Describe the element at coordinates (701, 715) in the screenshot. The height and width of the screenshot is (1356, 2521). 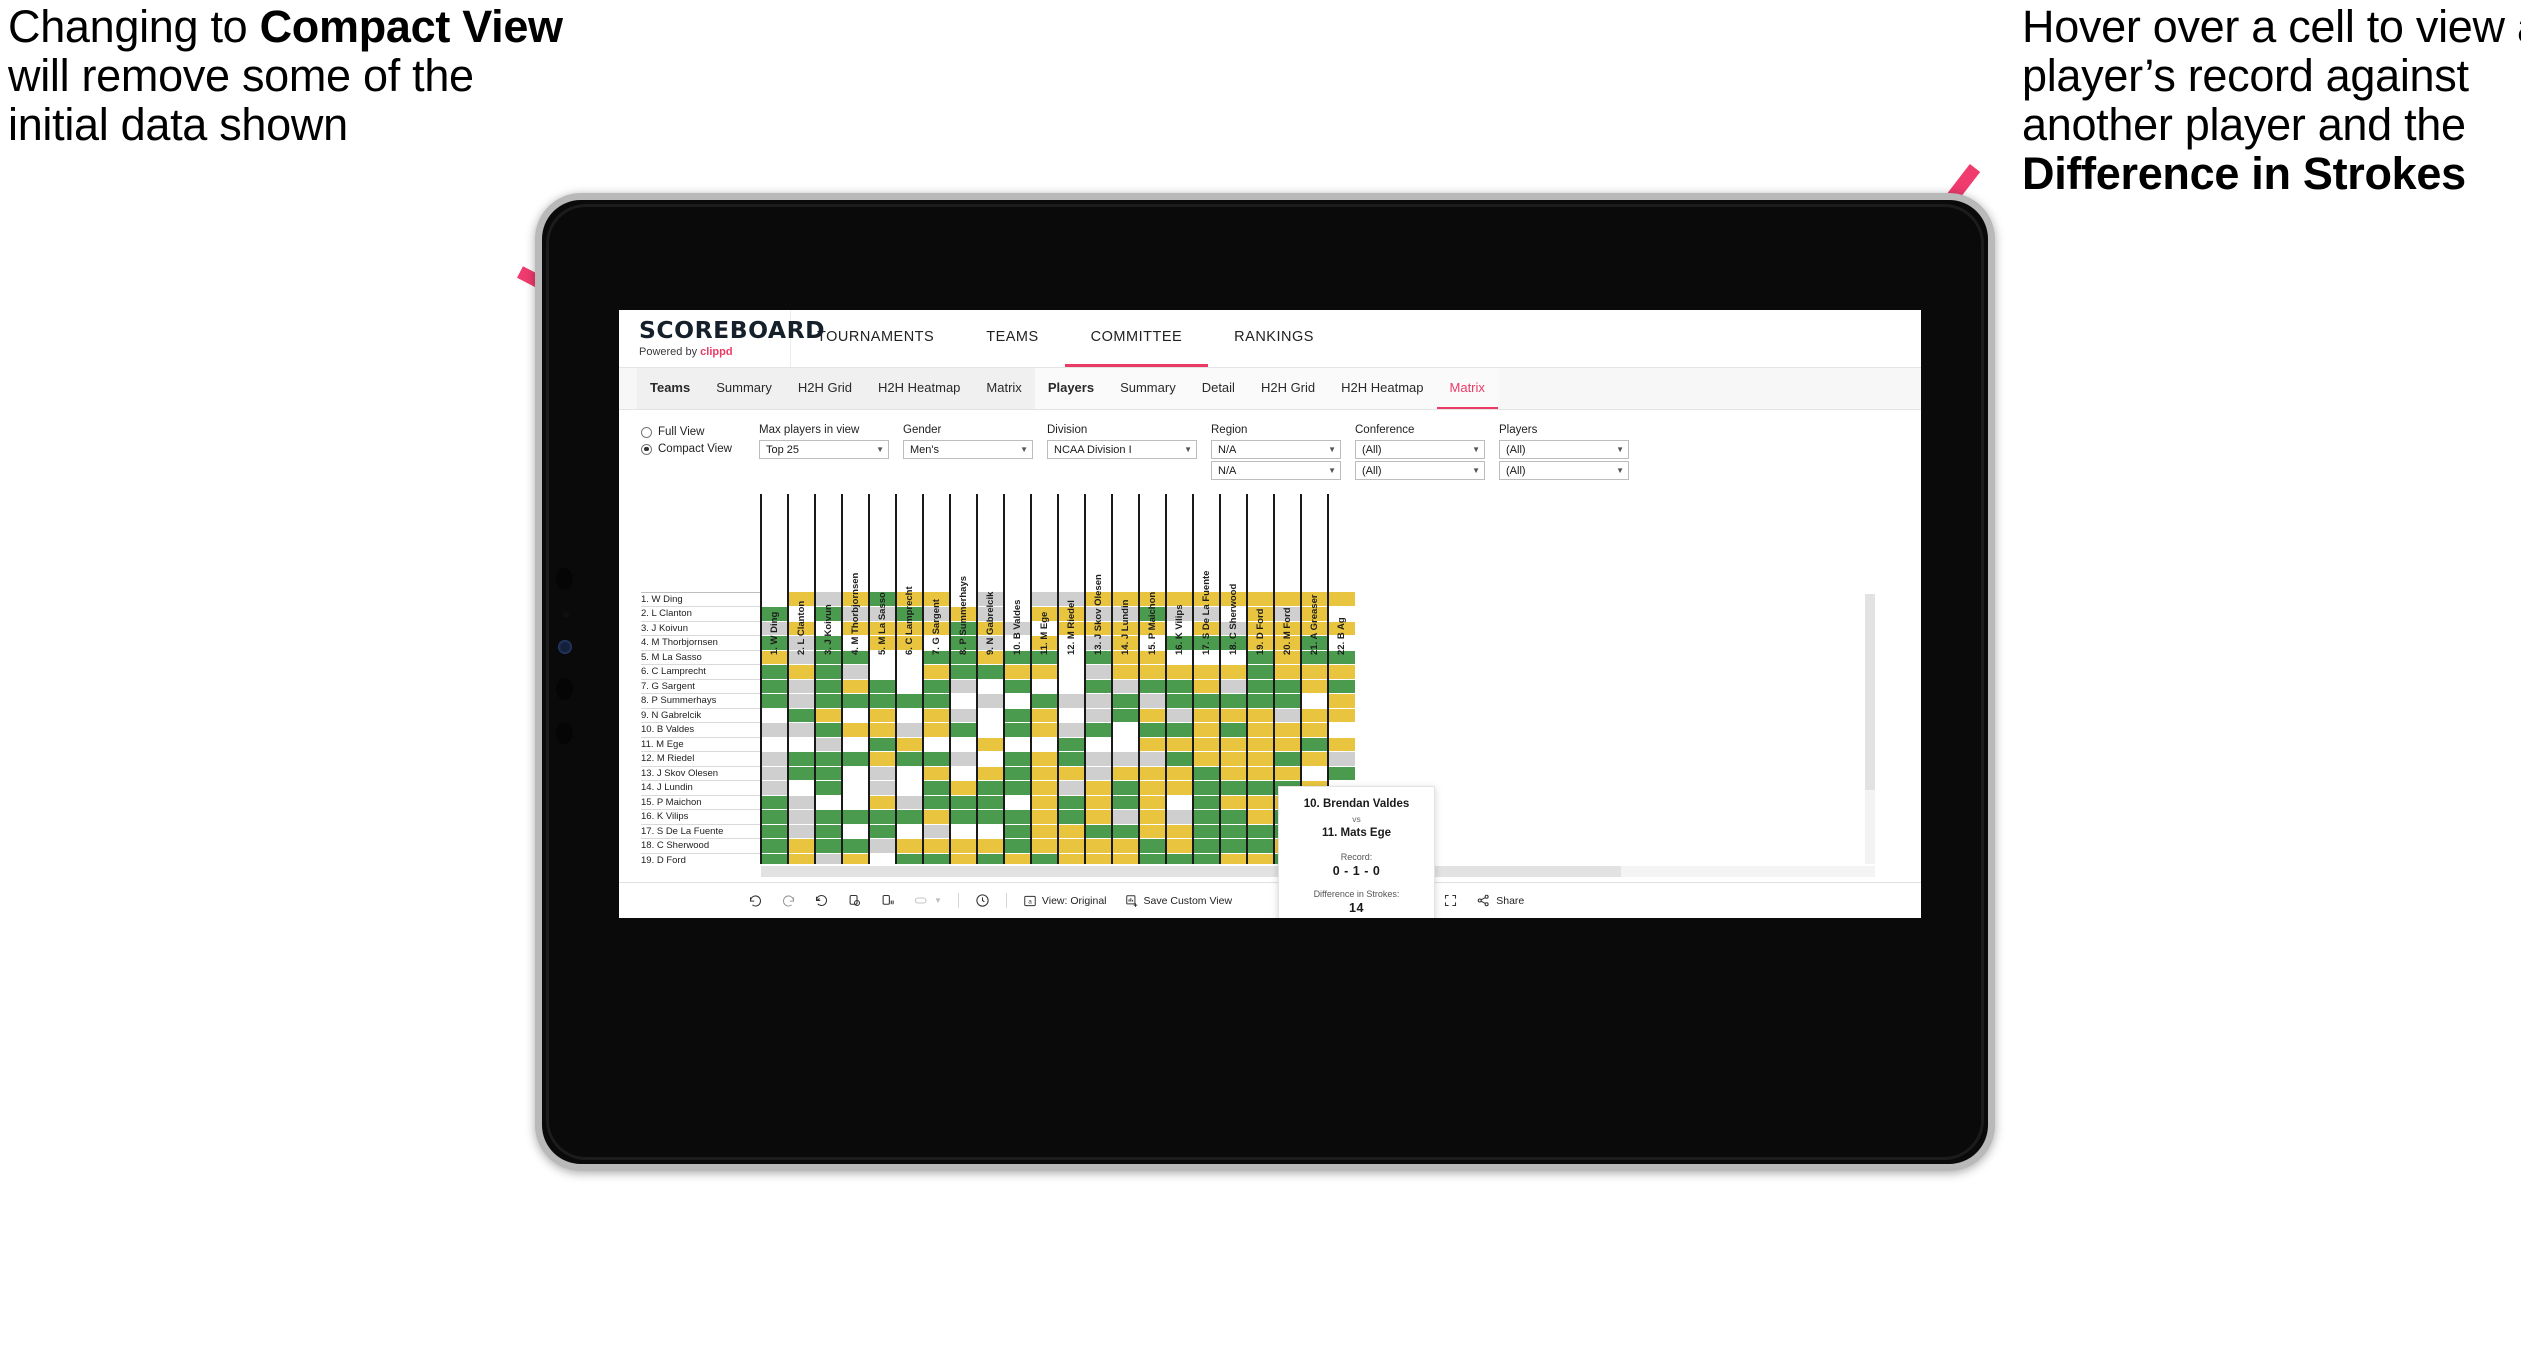
I see `matrix-row-label: 9. N Gabrelcik` at that location.